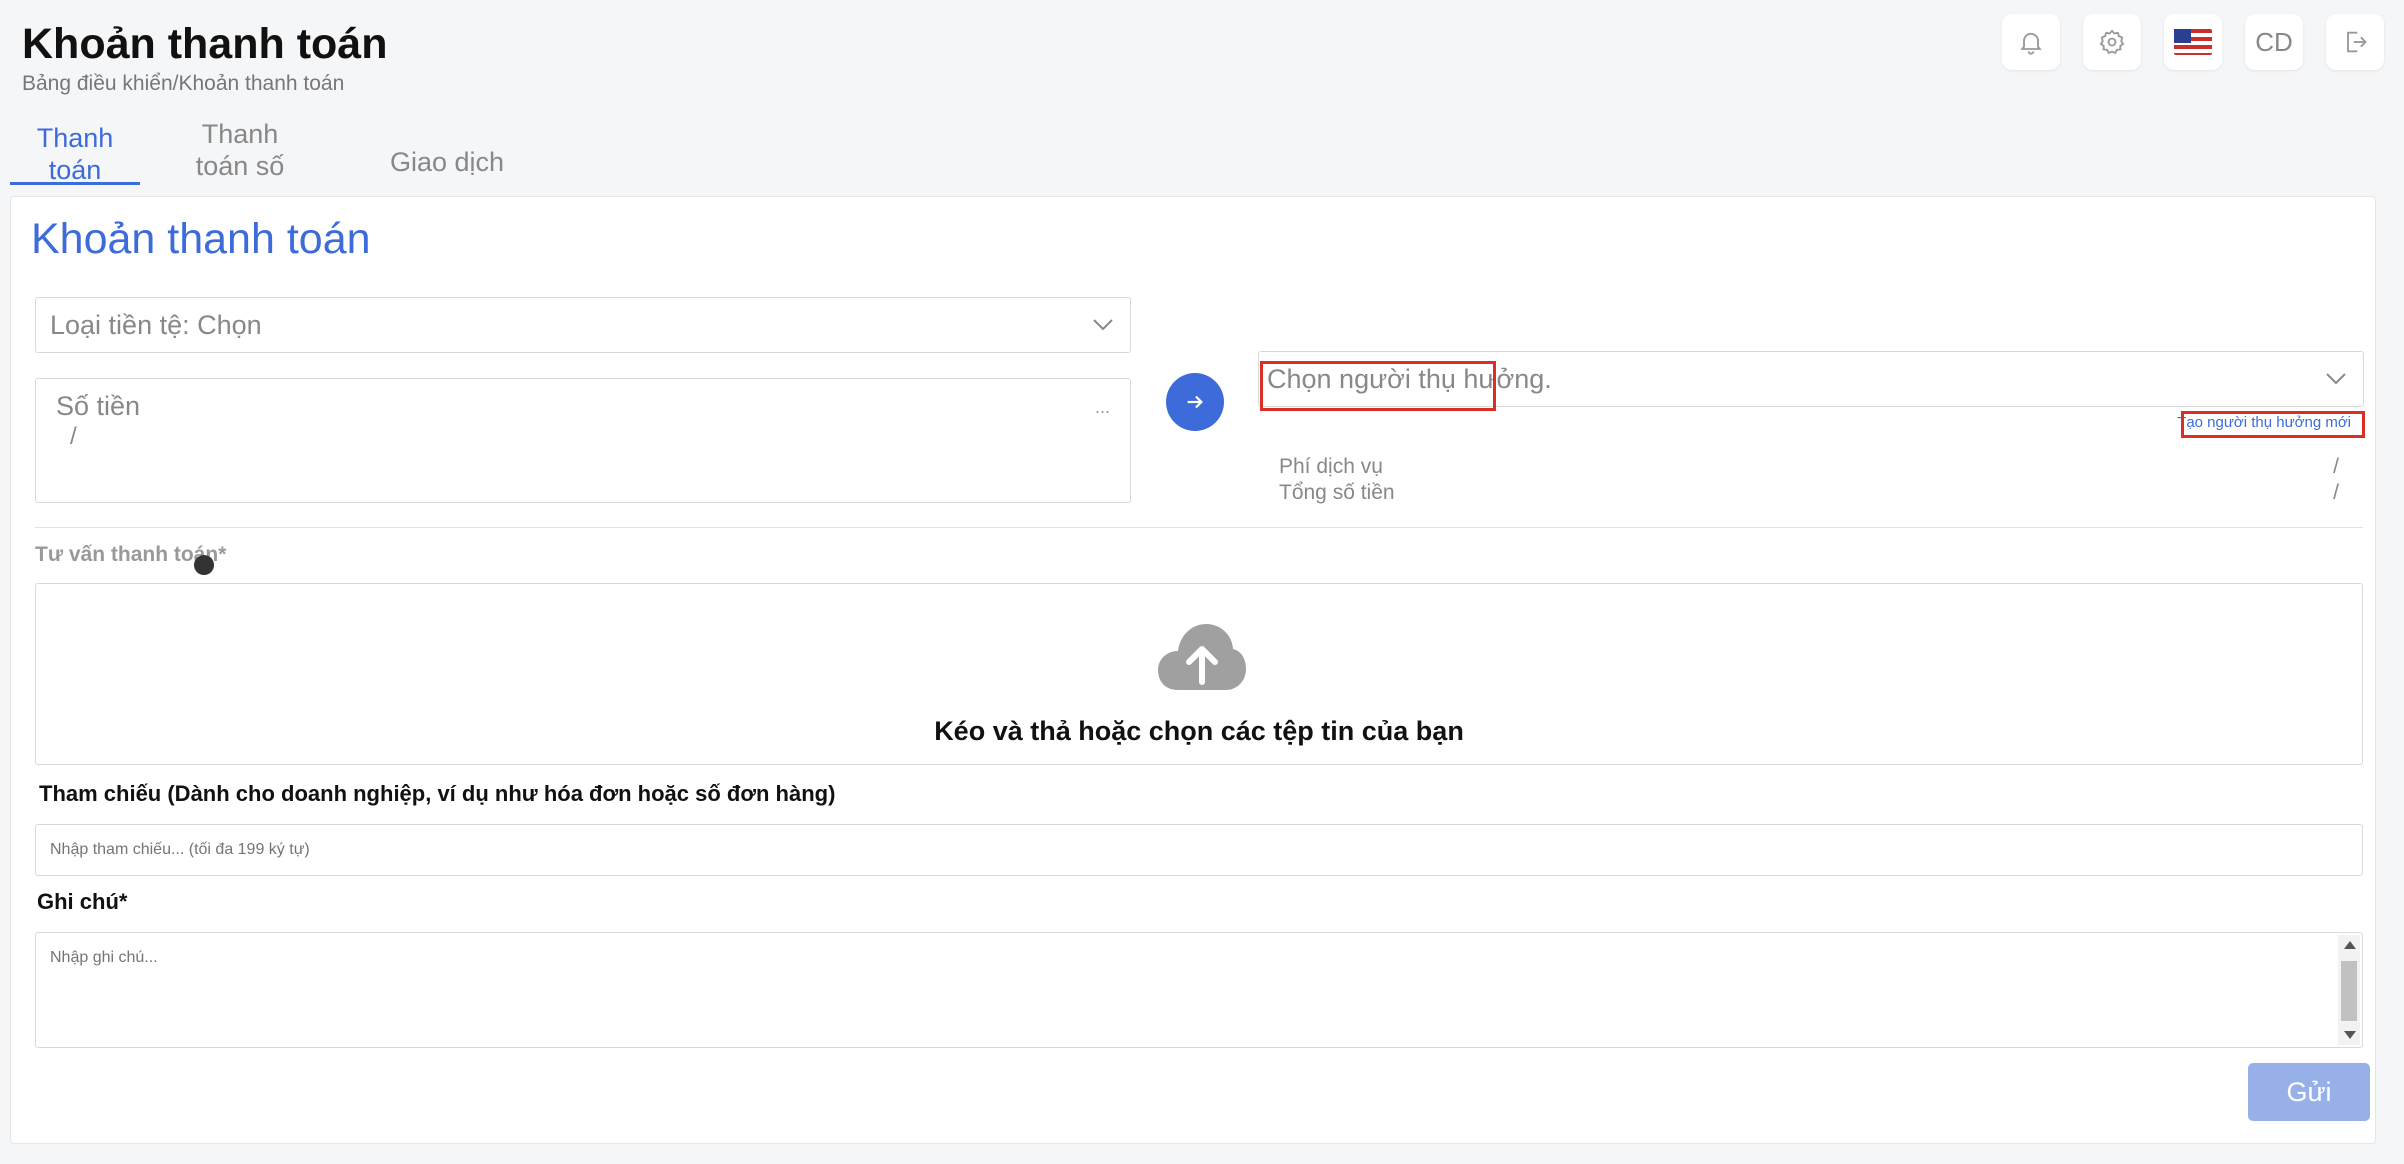 This screenshot has width=2404, height=1164. I want to click on gear-icon, so click(2112, 42).